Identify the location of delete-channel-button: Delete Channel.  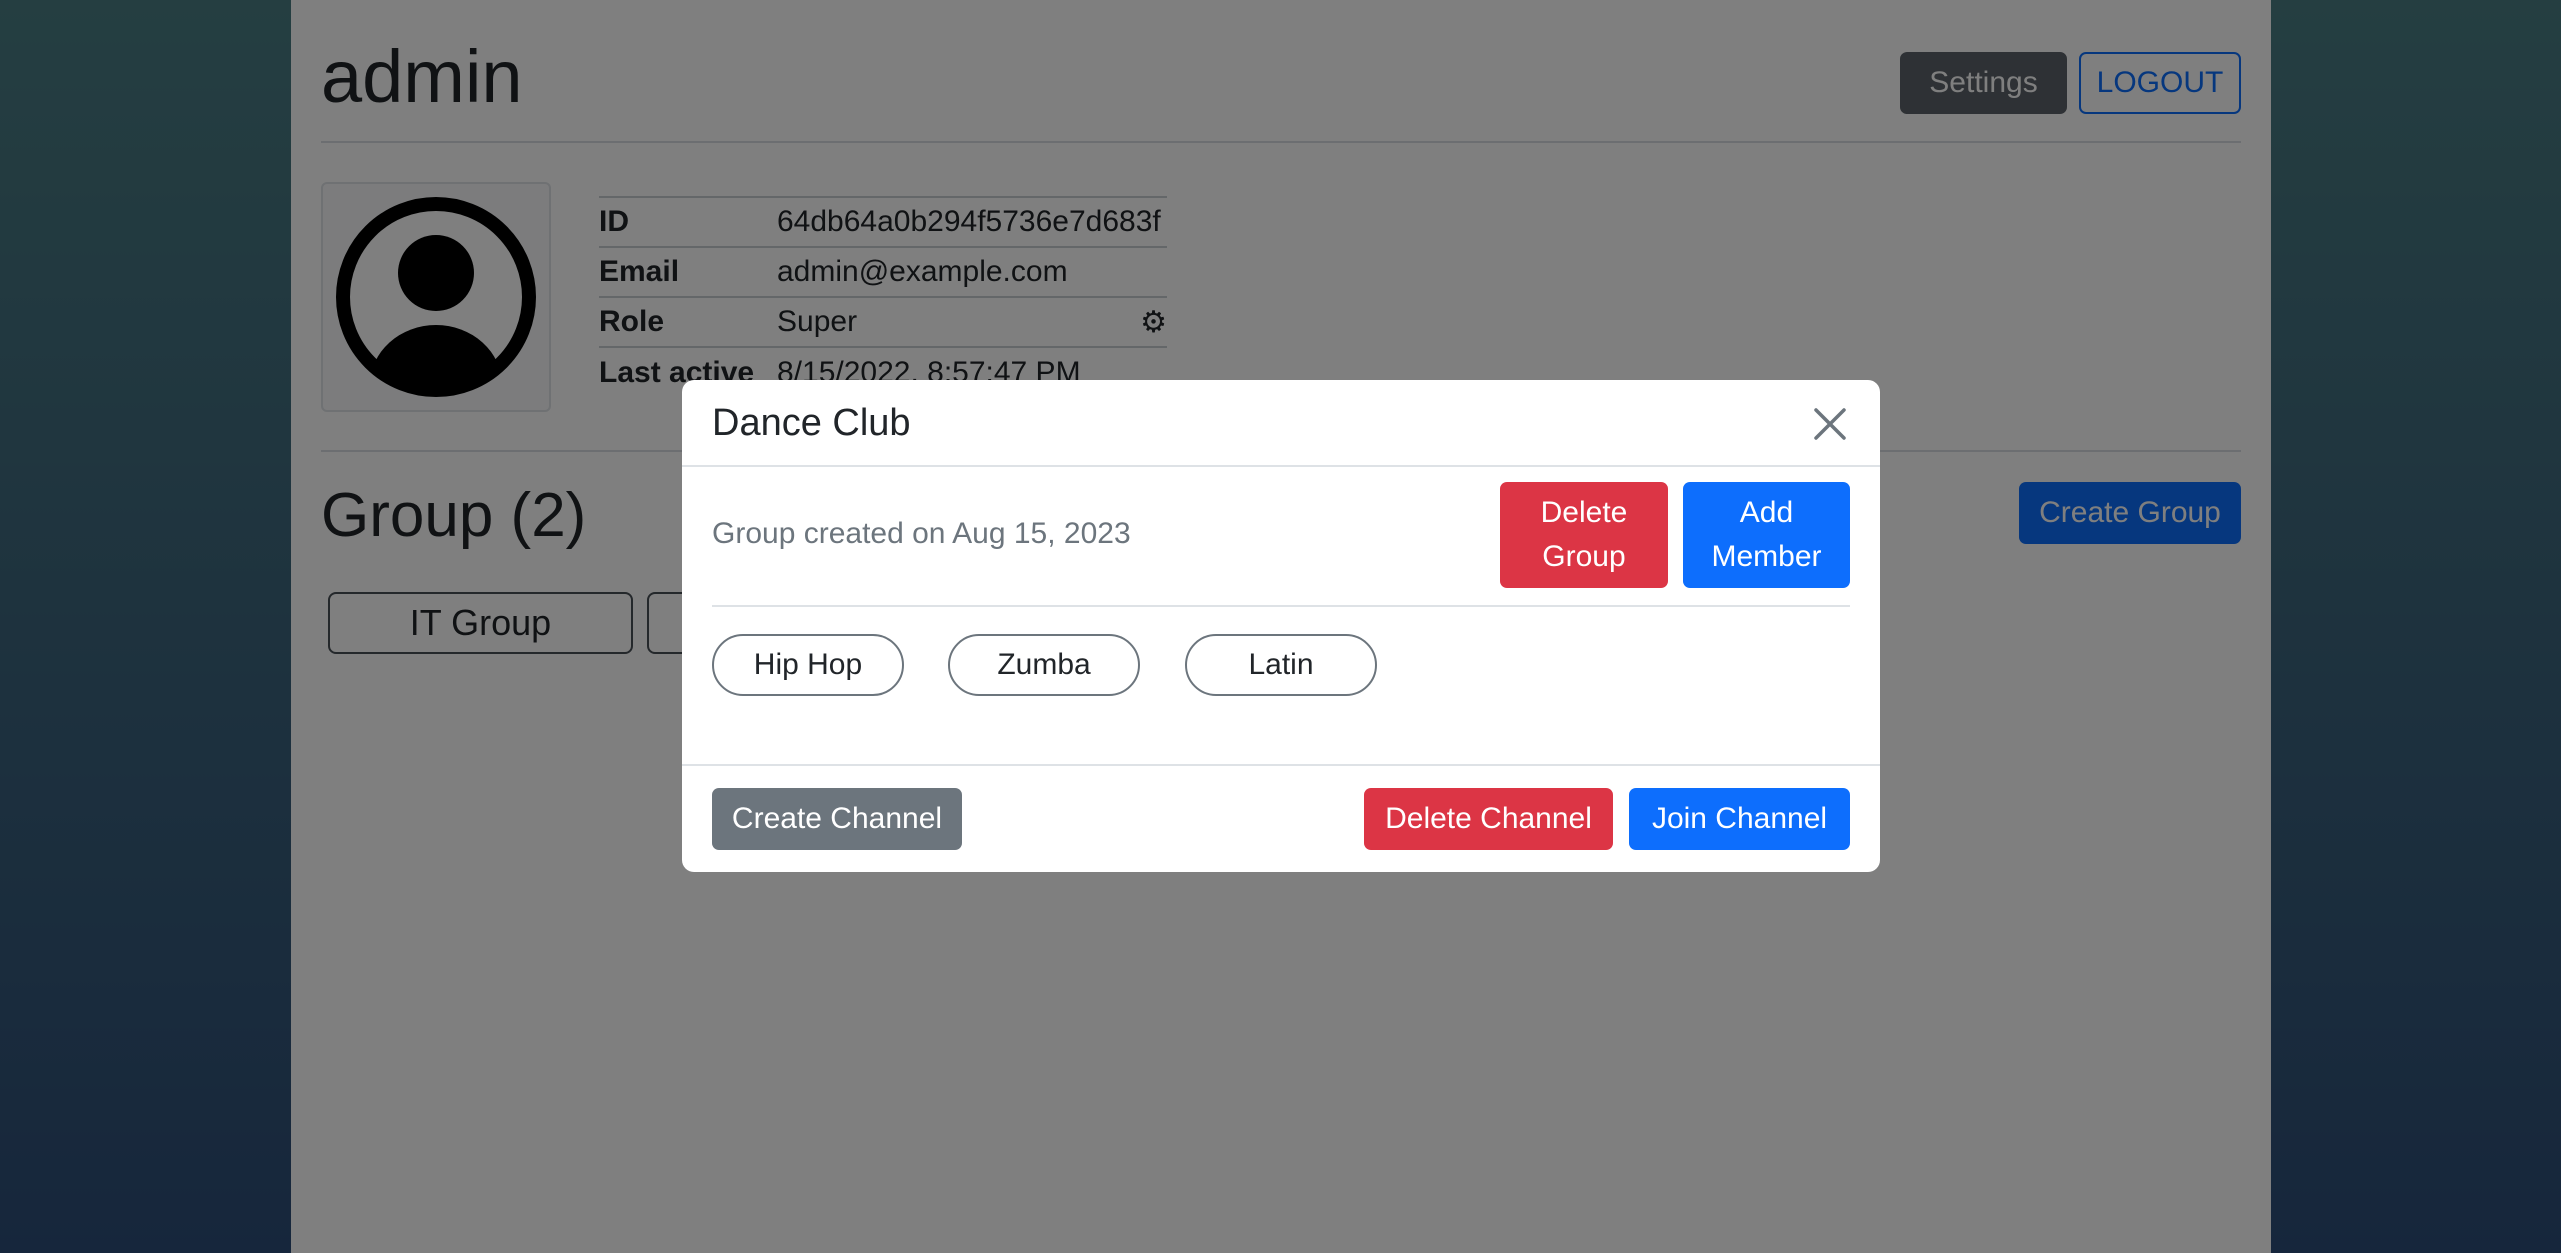
(1488, 819).